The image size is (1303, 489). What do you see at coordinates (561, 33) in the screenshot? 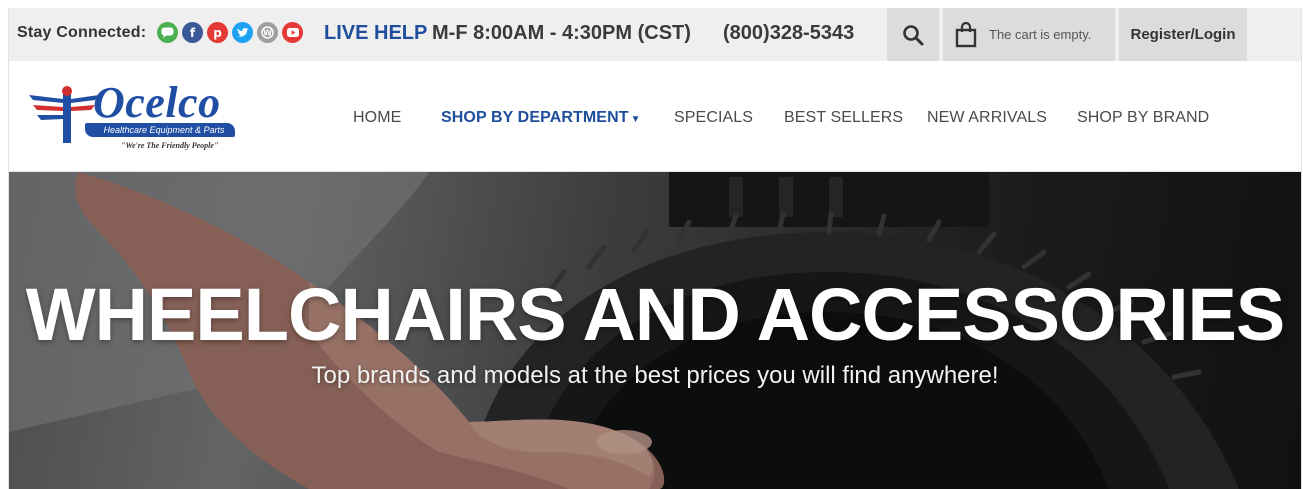
I see `hours-text: M-F 8:00AM - 4:30PM (CST)` at bounding box center [561, 33].